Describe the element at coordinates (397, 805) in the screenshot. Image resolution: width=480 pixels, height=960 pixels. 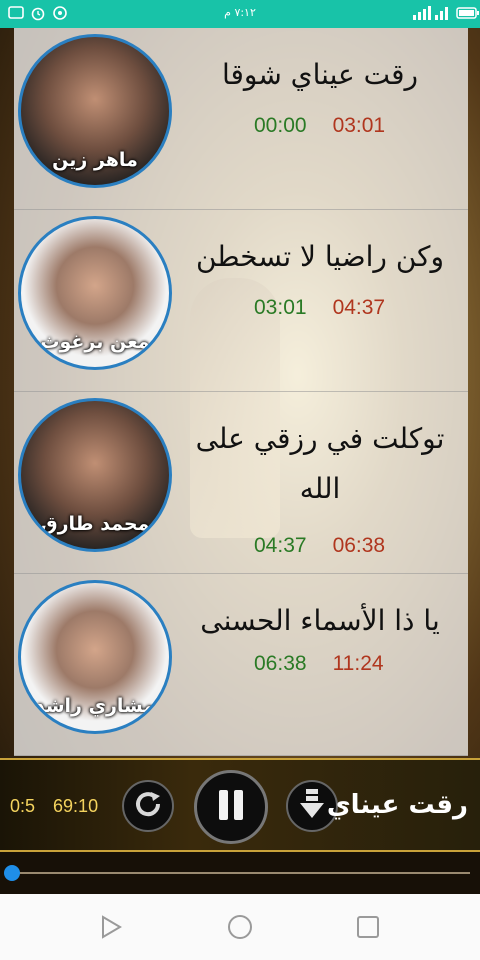
I see `now-playing-title: رقت عيناي` at that location.